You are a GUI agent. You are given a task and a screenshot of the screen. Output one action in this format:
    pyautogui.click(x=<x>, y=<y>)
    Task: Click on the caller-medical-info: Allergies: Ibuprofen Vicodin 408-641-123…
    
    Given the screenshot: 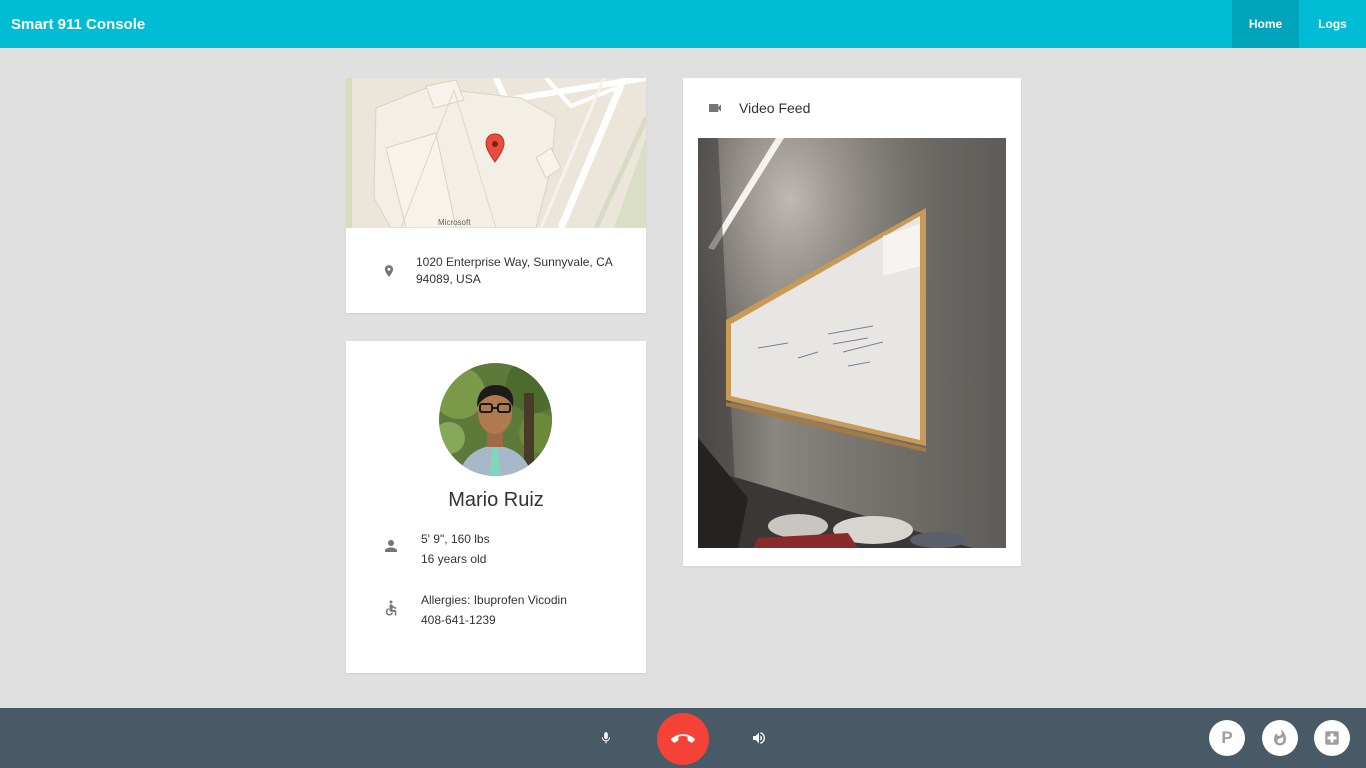 What is the action you would take?
    pyautogui.click(x=496, y=610)
    